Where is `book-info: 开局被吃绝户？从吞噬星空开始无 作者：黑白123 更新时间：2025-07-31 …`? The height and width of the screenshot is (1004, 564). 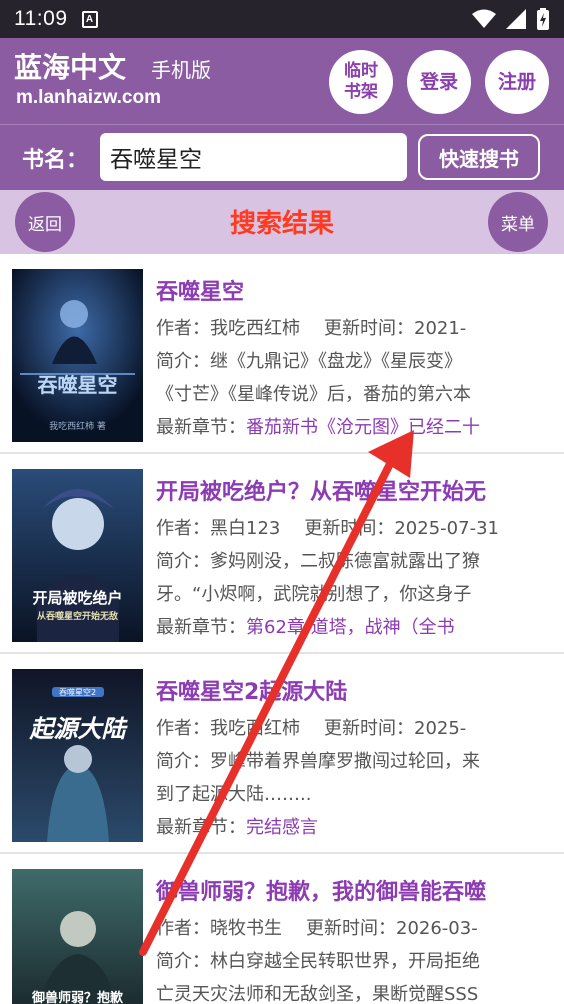
book-info: 开局被吃绝户？从吞噬星空开始无 作者：黑白123 更新时间：2025-07-31 … is located at coordinates (356, 559).